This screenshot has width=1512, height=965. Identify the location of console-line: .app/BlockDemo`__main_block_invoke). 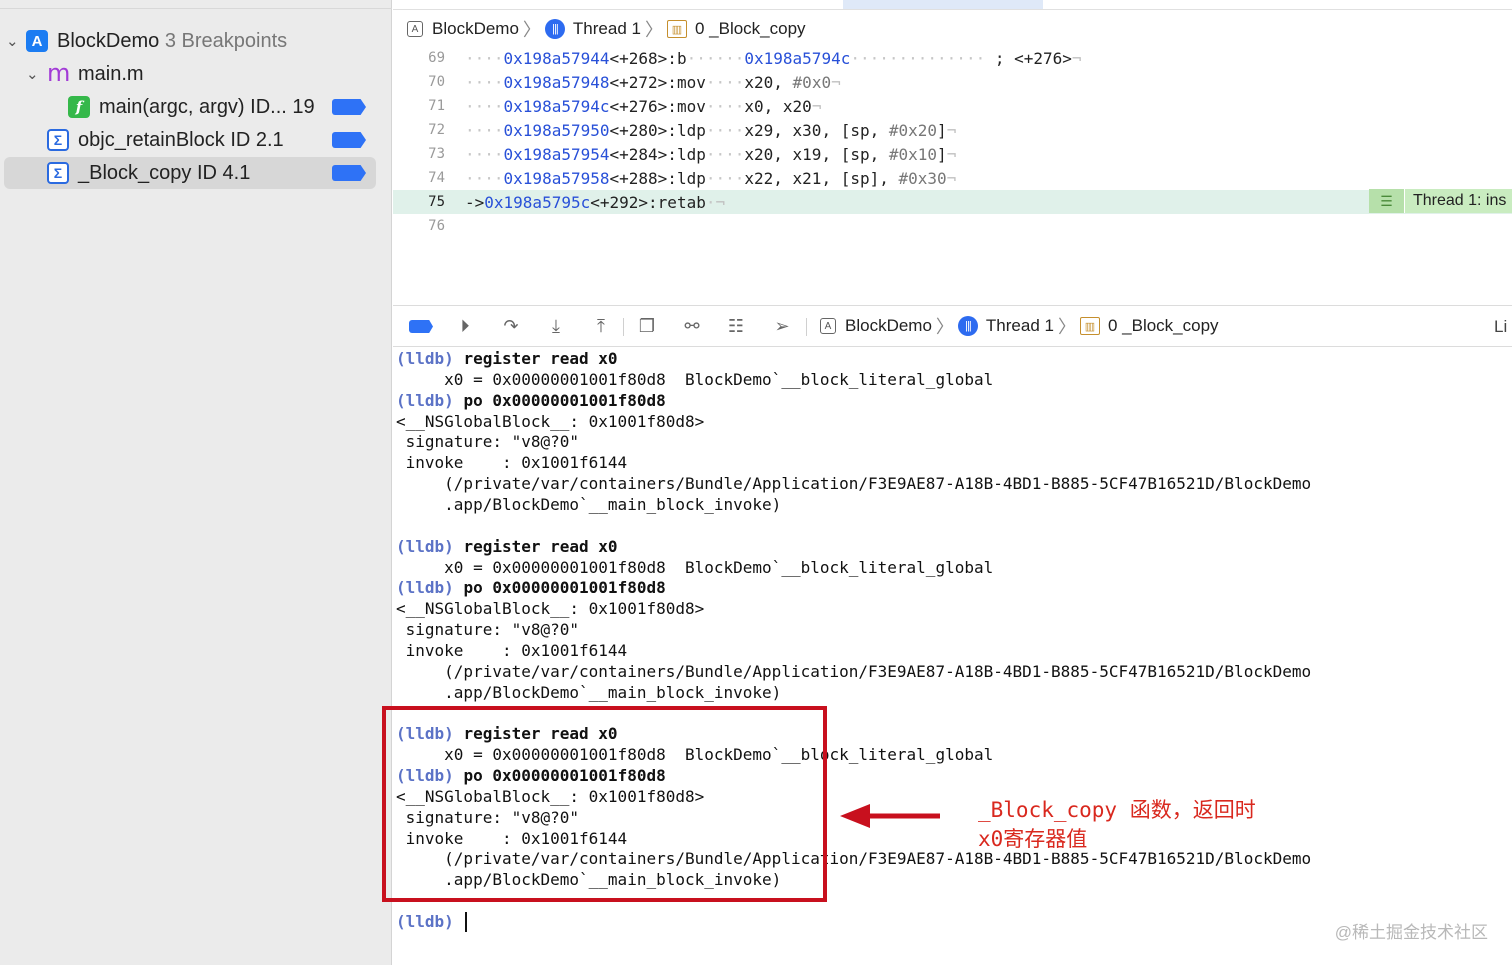
(588, 692).